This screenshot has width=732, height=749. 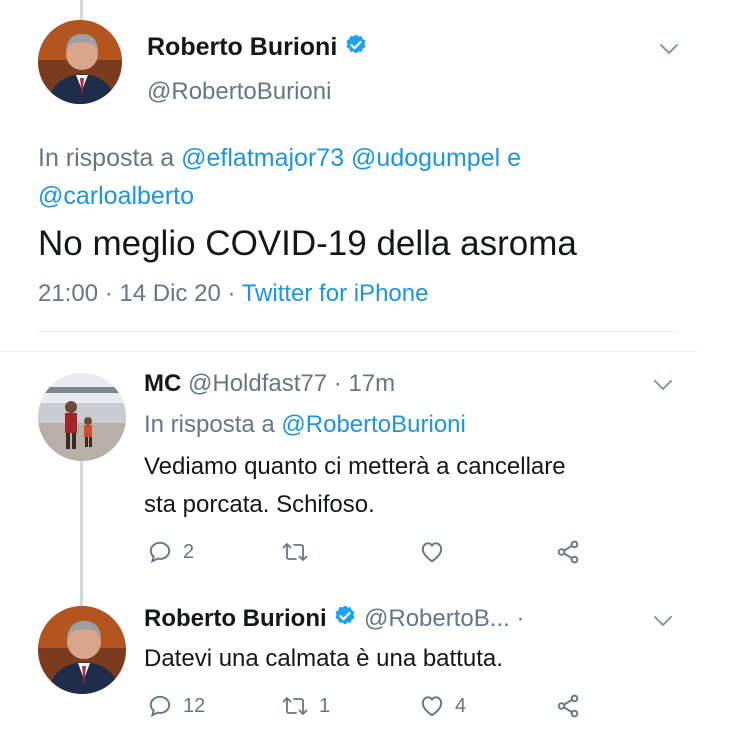 What do you see at coordinates (169, 293) in the screenshot?
I see `tweet-date: 14 Dic 20` at bounding box center [169, 293].